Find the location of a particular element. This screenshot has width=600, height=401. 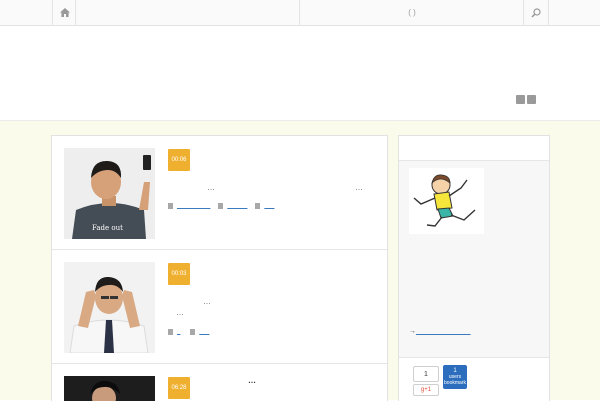

post-meta: ___ ___ ___ ______ ___ is located at coordinates (221, 206).